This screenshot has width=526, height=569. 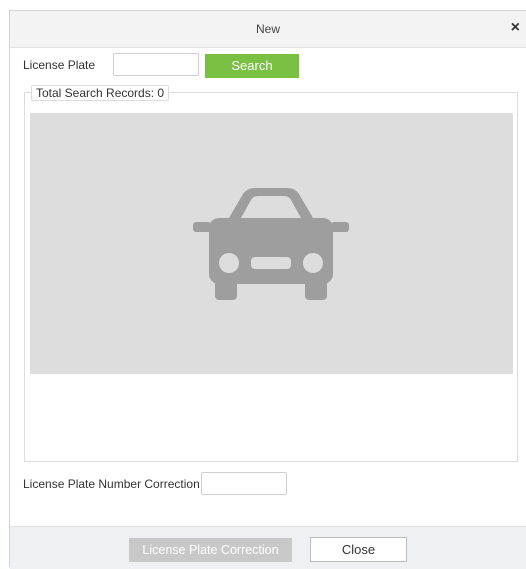 I want to click on license-plate-correction-button: License Plate Correction, so click(x=210, y=550).